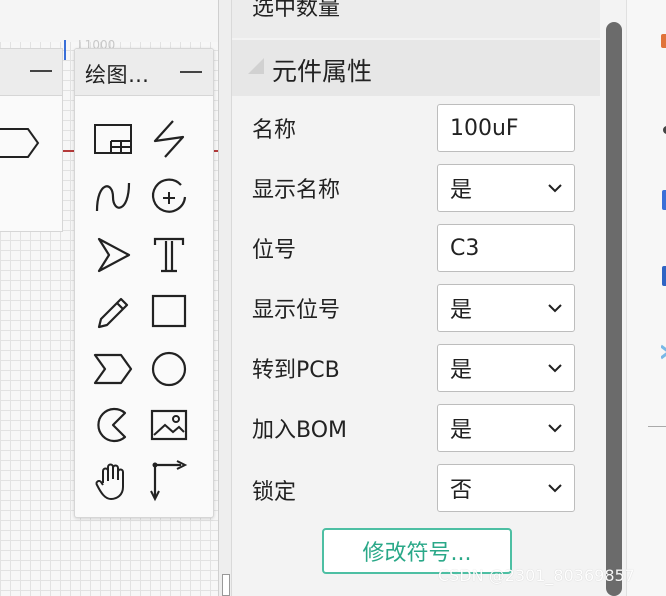 This screenshot has height=596, width=666. What do you see at coordinates (226, 585) in the screenshot?
I see `splitter-handle` at bounding box center [226, 585].